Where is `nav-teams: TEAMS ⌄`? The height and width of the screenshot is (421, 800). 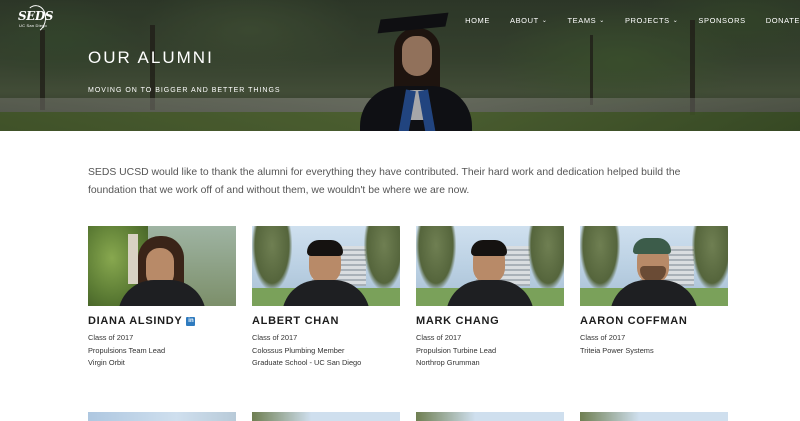
nav-teams: TEAMS ⌄ is located at coordinates (585, 20).